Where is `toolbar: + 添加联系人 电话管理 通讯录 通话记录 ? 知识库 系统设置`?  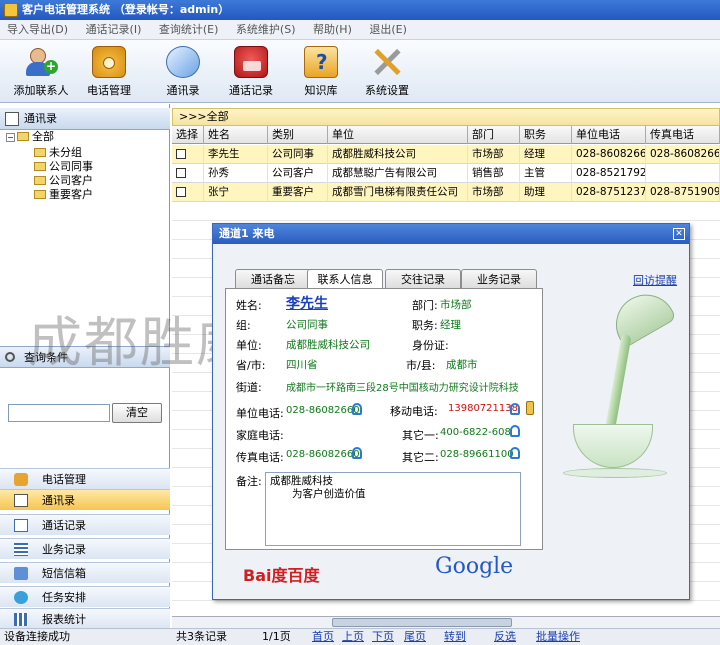
toolbar: + 添加联系人 电话管理 通讯录 通话记录 ? 知识库 系统设置 is located at coordinates (360, 71).